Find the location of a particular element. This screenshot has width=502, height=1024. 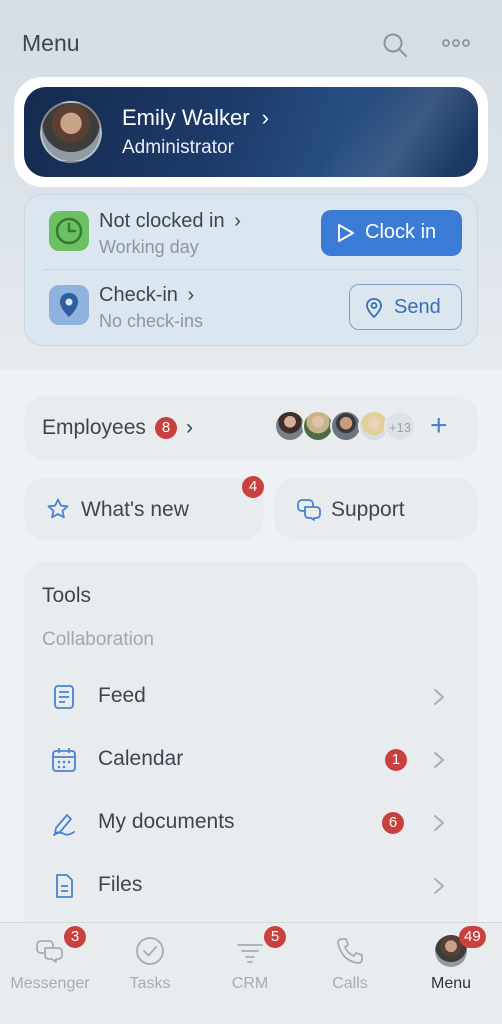

profile-card: Emily Walker › Administrator is located at coordinates (251, 132).